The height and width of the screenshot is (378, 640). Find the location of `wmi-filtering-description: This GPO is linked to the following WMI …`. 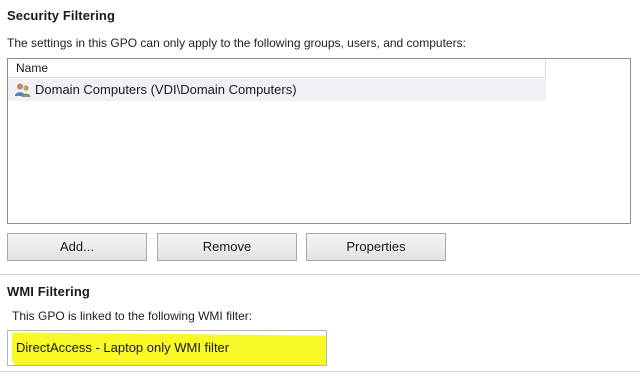

wmi-filtering-description: This GPO is linked to the following WMI … is located at coordinates (132, 316).